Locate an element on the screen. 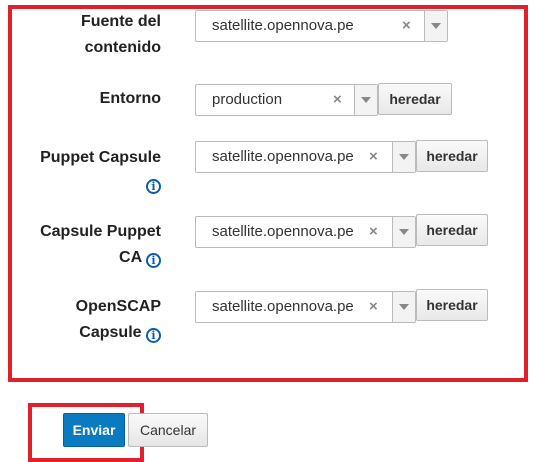 This screenshot has width=554, height=462. cancel-button: Cancelar is located at coordinates (168, 430).